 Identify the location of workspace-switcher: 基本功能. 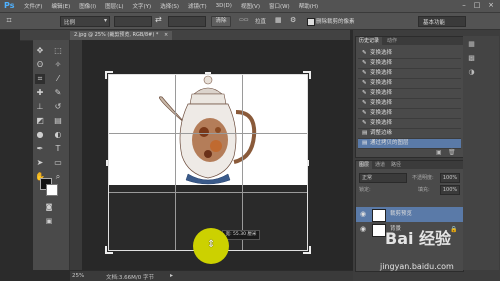
(442, 21).